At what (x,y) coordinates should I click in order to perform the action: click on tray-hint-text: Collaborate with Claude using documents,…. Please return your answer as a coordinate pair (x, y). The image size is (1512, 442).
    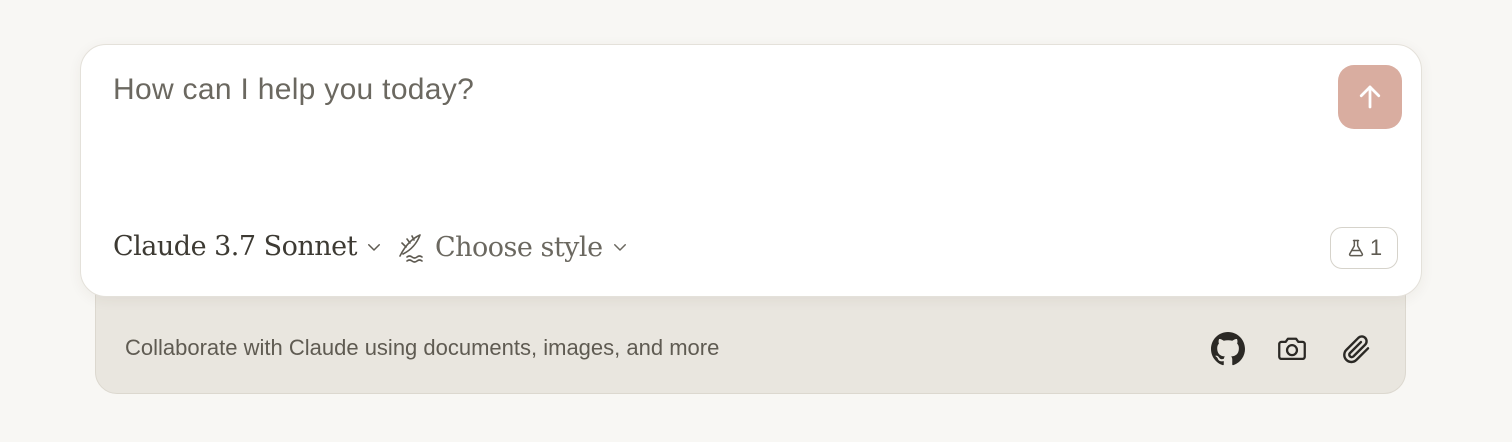
    Looking at the image, I should click on (422, 347).